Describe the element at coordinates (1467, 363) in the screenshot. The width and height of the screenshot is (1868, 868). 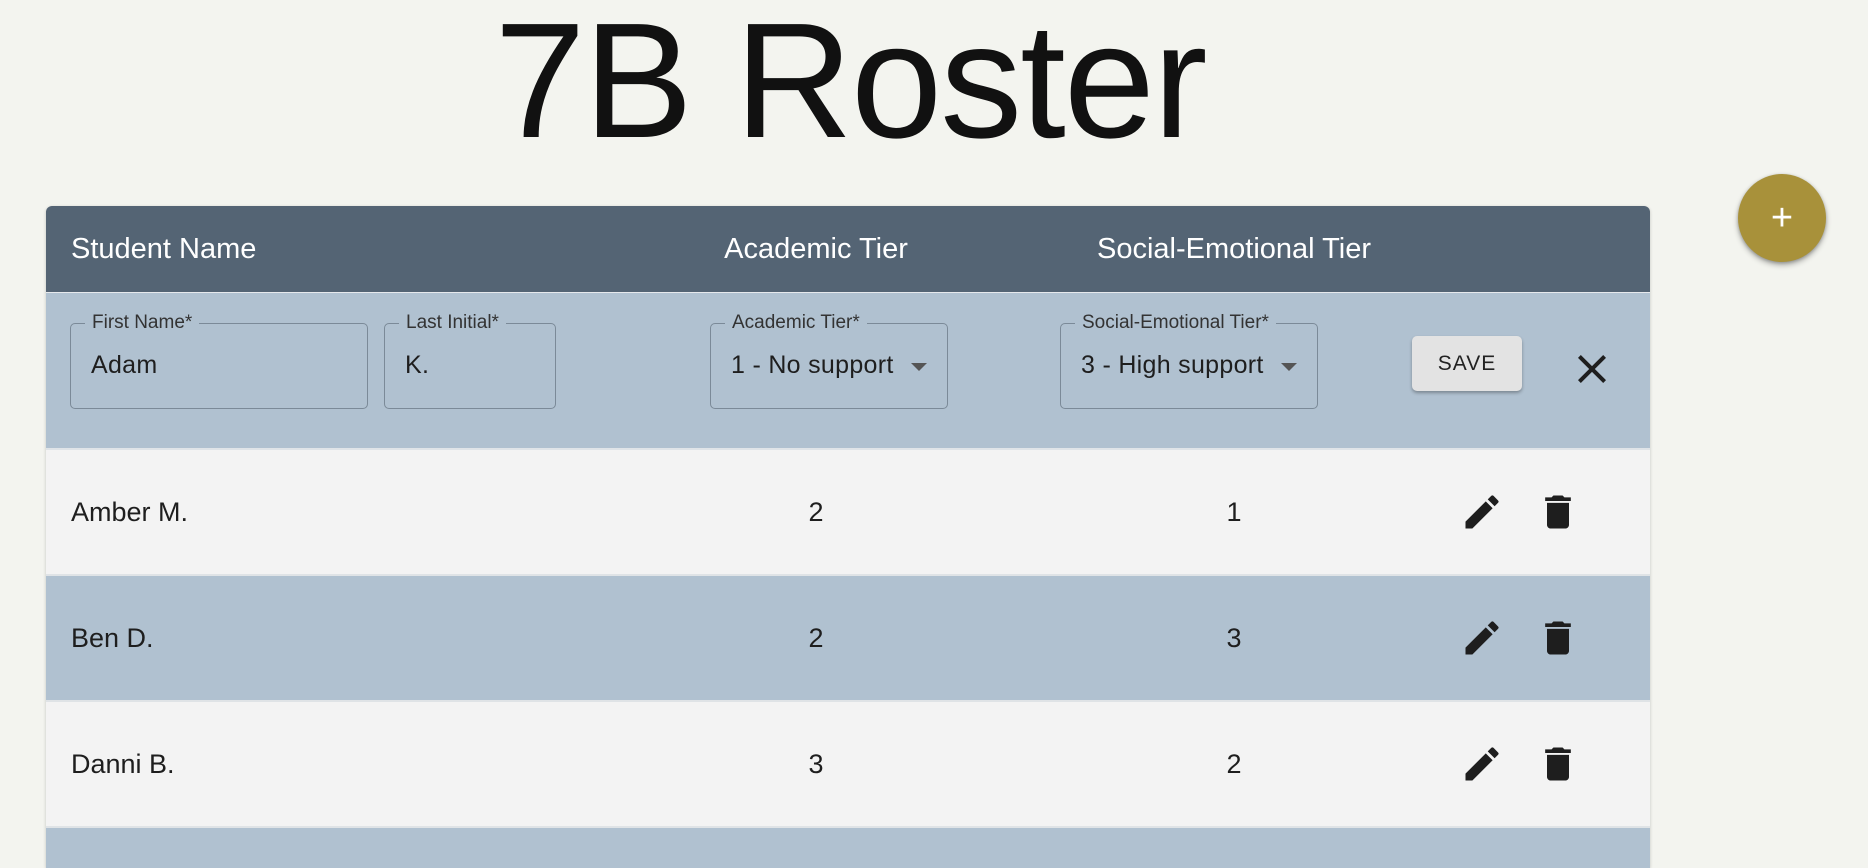
I see `save-button: SAVE` at that location.